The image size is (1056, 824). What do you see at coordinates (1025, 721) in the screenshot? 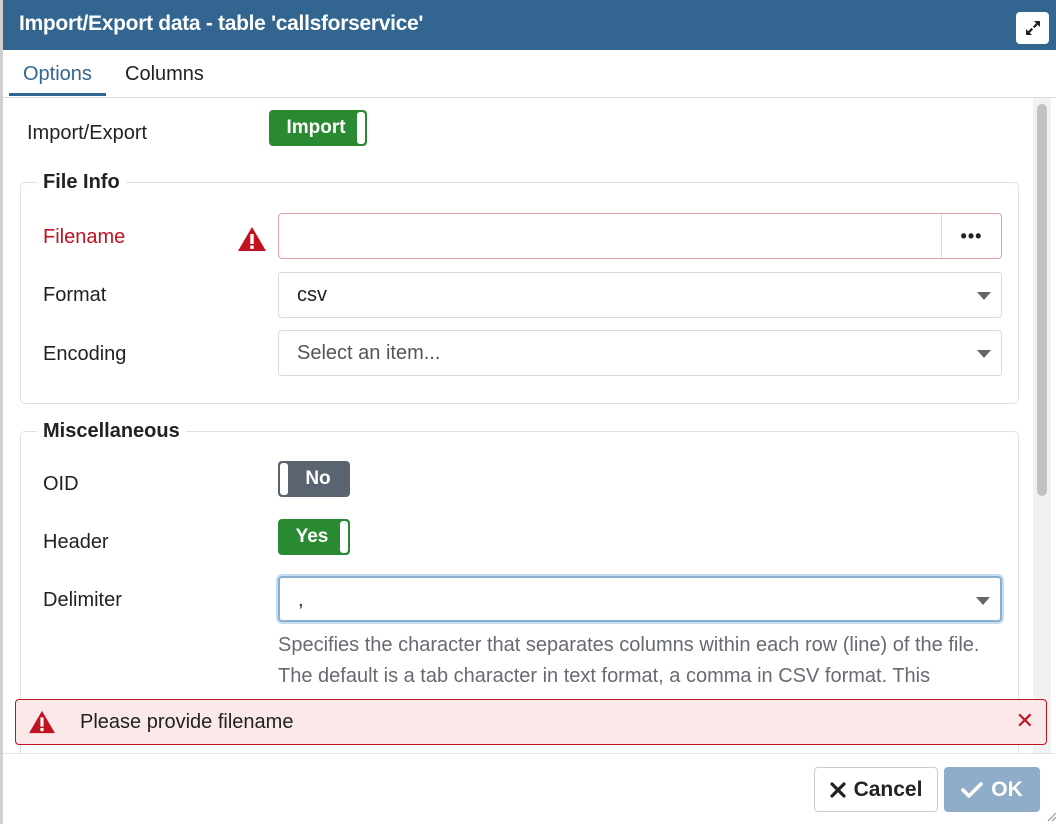
I see `close-icon: ✕` at bounding box center [1025, 721].